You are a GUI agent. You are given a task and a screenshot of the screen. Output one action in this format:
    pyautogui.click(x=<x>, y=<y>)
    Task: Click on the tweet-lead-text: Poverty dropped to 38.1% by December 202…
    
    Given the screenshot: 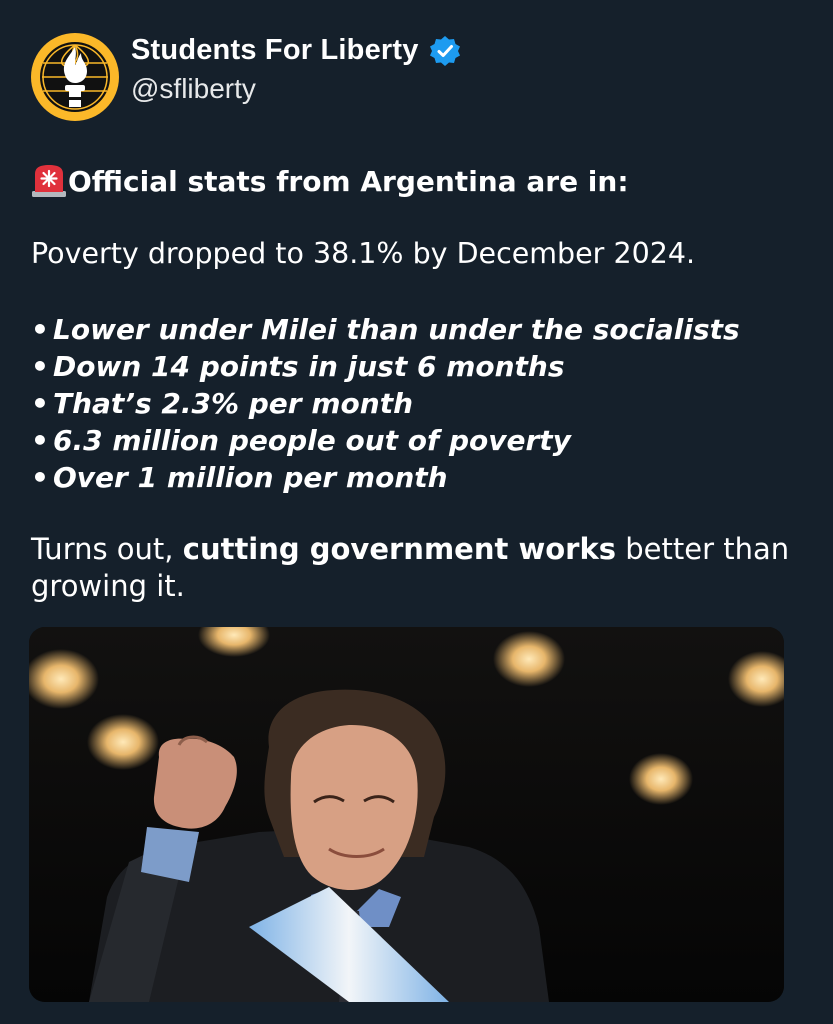 What is the action you would take?
    pyautogui.click(x=363, y=253)
    